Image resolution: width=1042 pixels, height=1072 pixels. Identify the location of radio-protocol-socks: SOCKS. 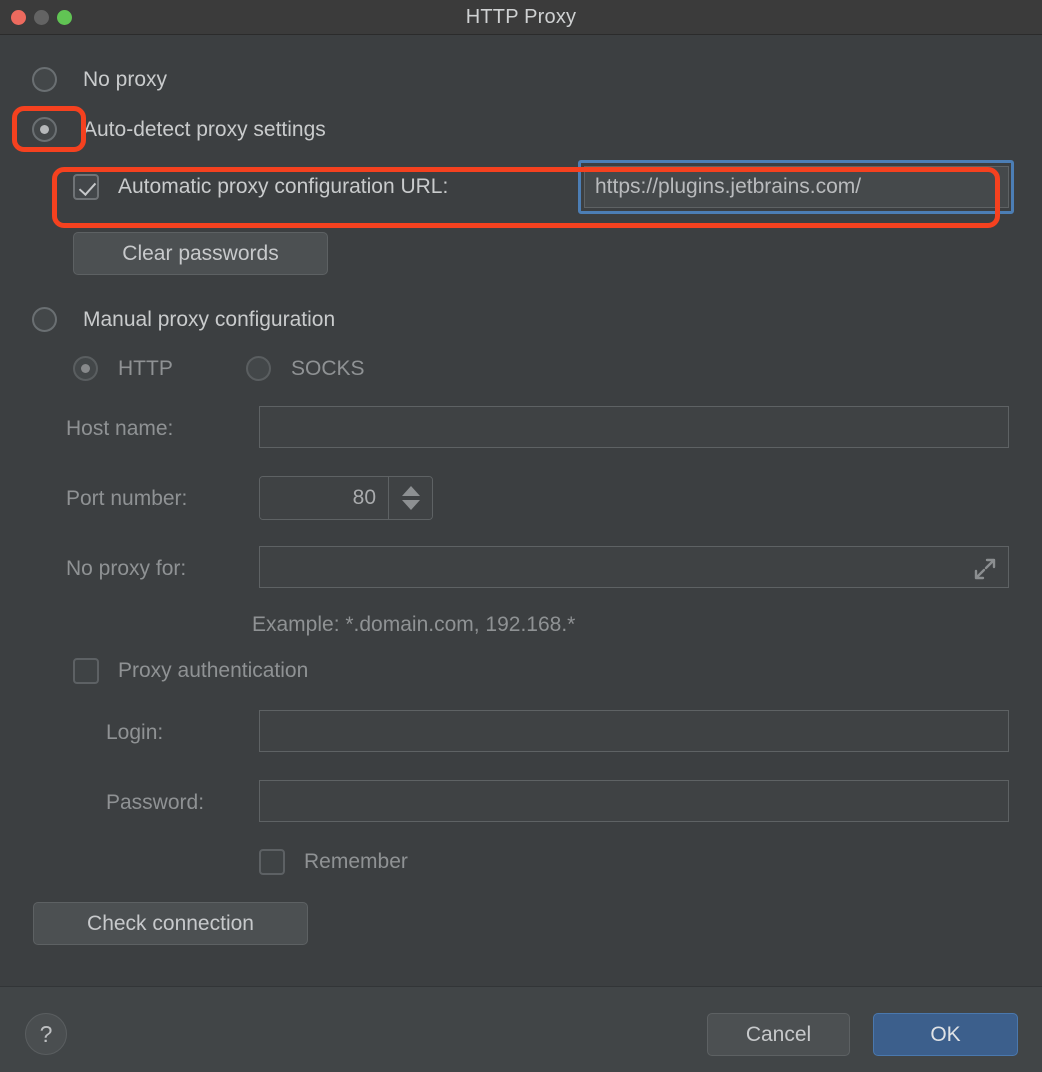
(305, 368).